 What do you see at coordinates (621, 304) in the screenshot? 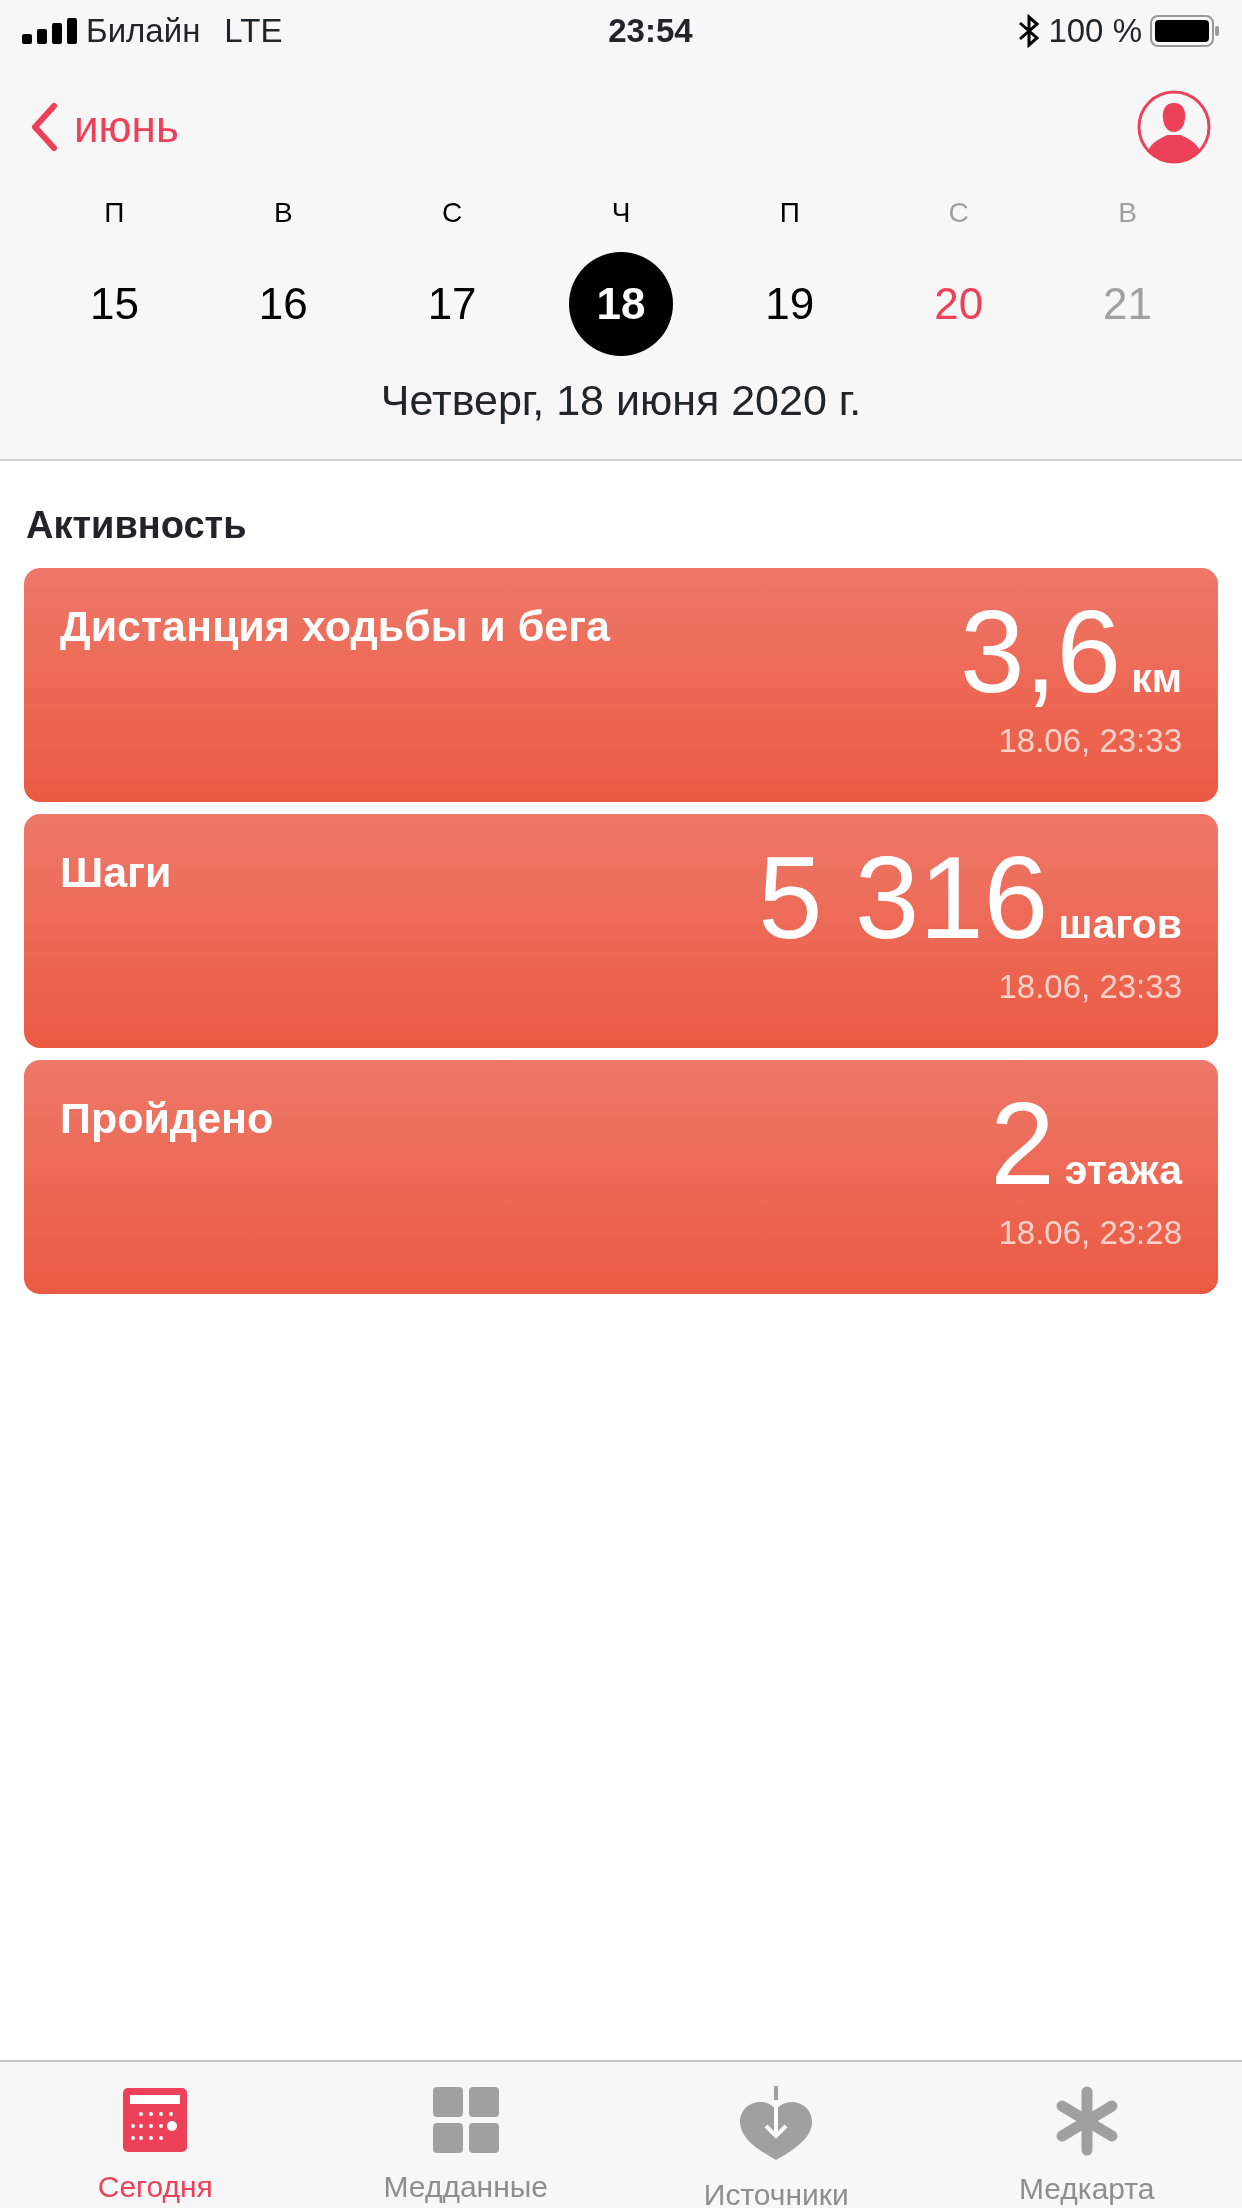
I see `day-number: 18` at bounding box center [621, 304].